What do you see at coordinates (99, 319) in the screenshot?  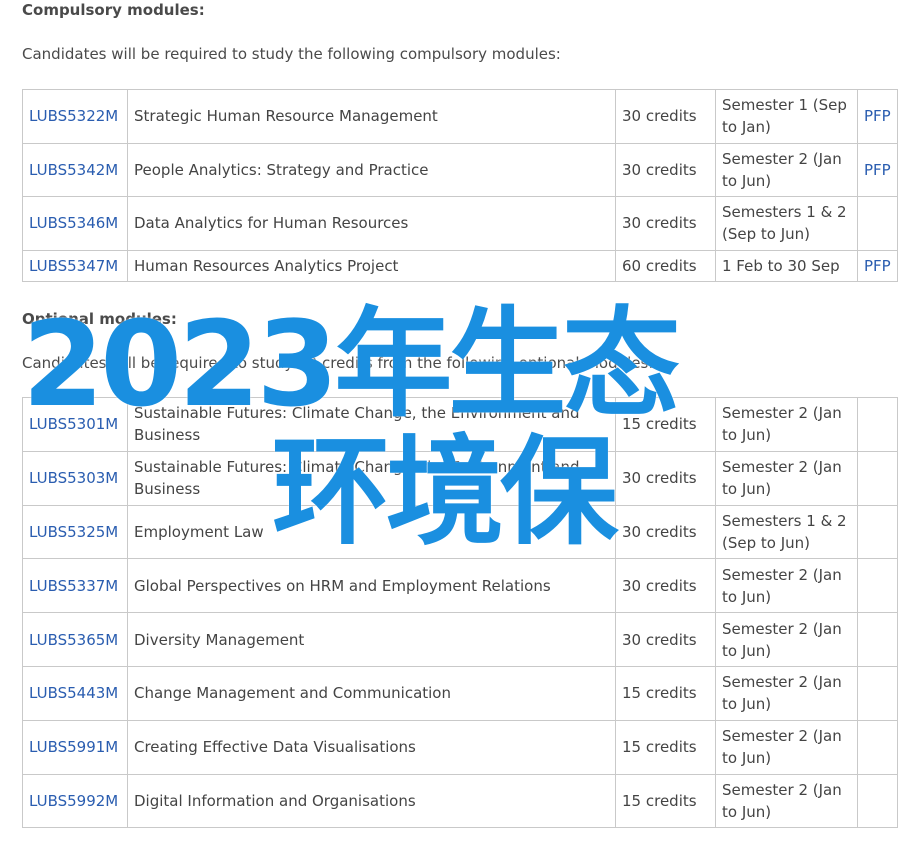 I see `optional-heading: Optional modules:` at bounding box center [99, 319].